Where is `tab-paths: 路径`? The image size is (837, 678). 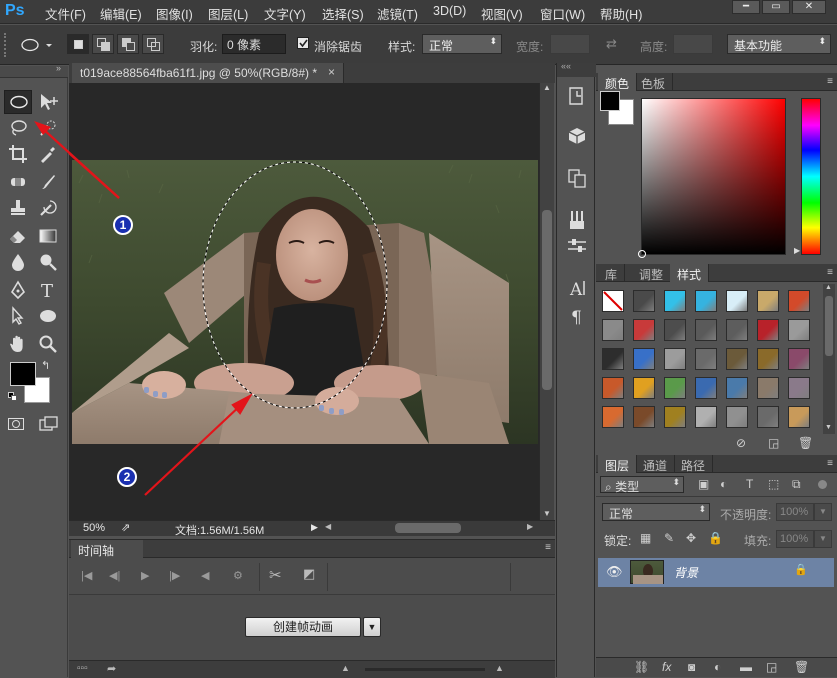 tab-paths: 路径 is located at coordinates (694, 464).